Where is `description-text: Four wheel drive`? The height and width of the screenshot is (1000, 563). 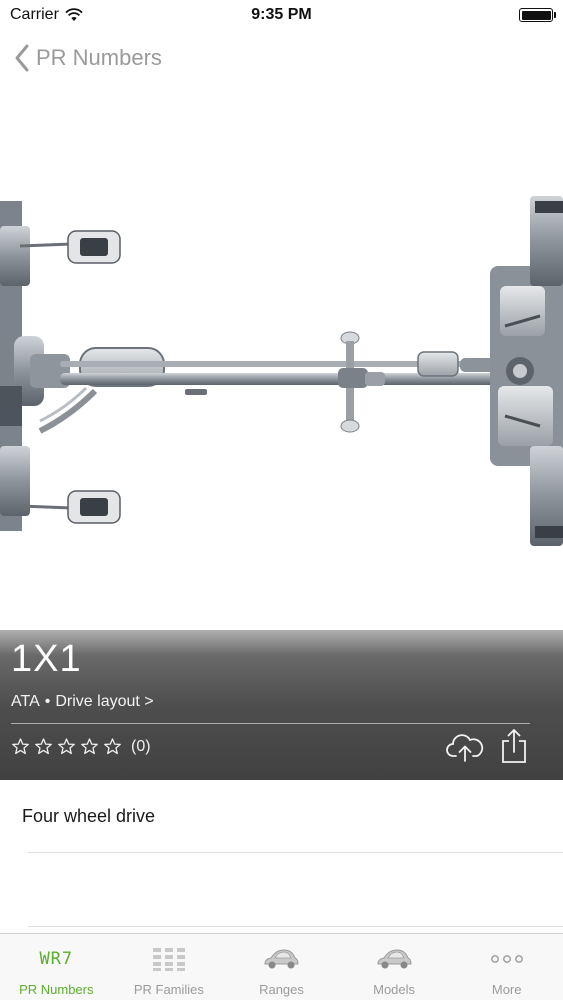 description-text: Four wheel drive is located at coordinates (89, 816).